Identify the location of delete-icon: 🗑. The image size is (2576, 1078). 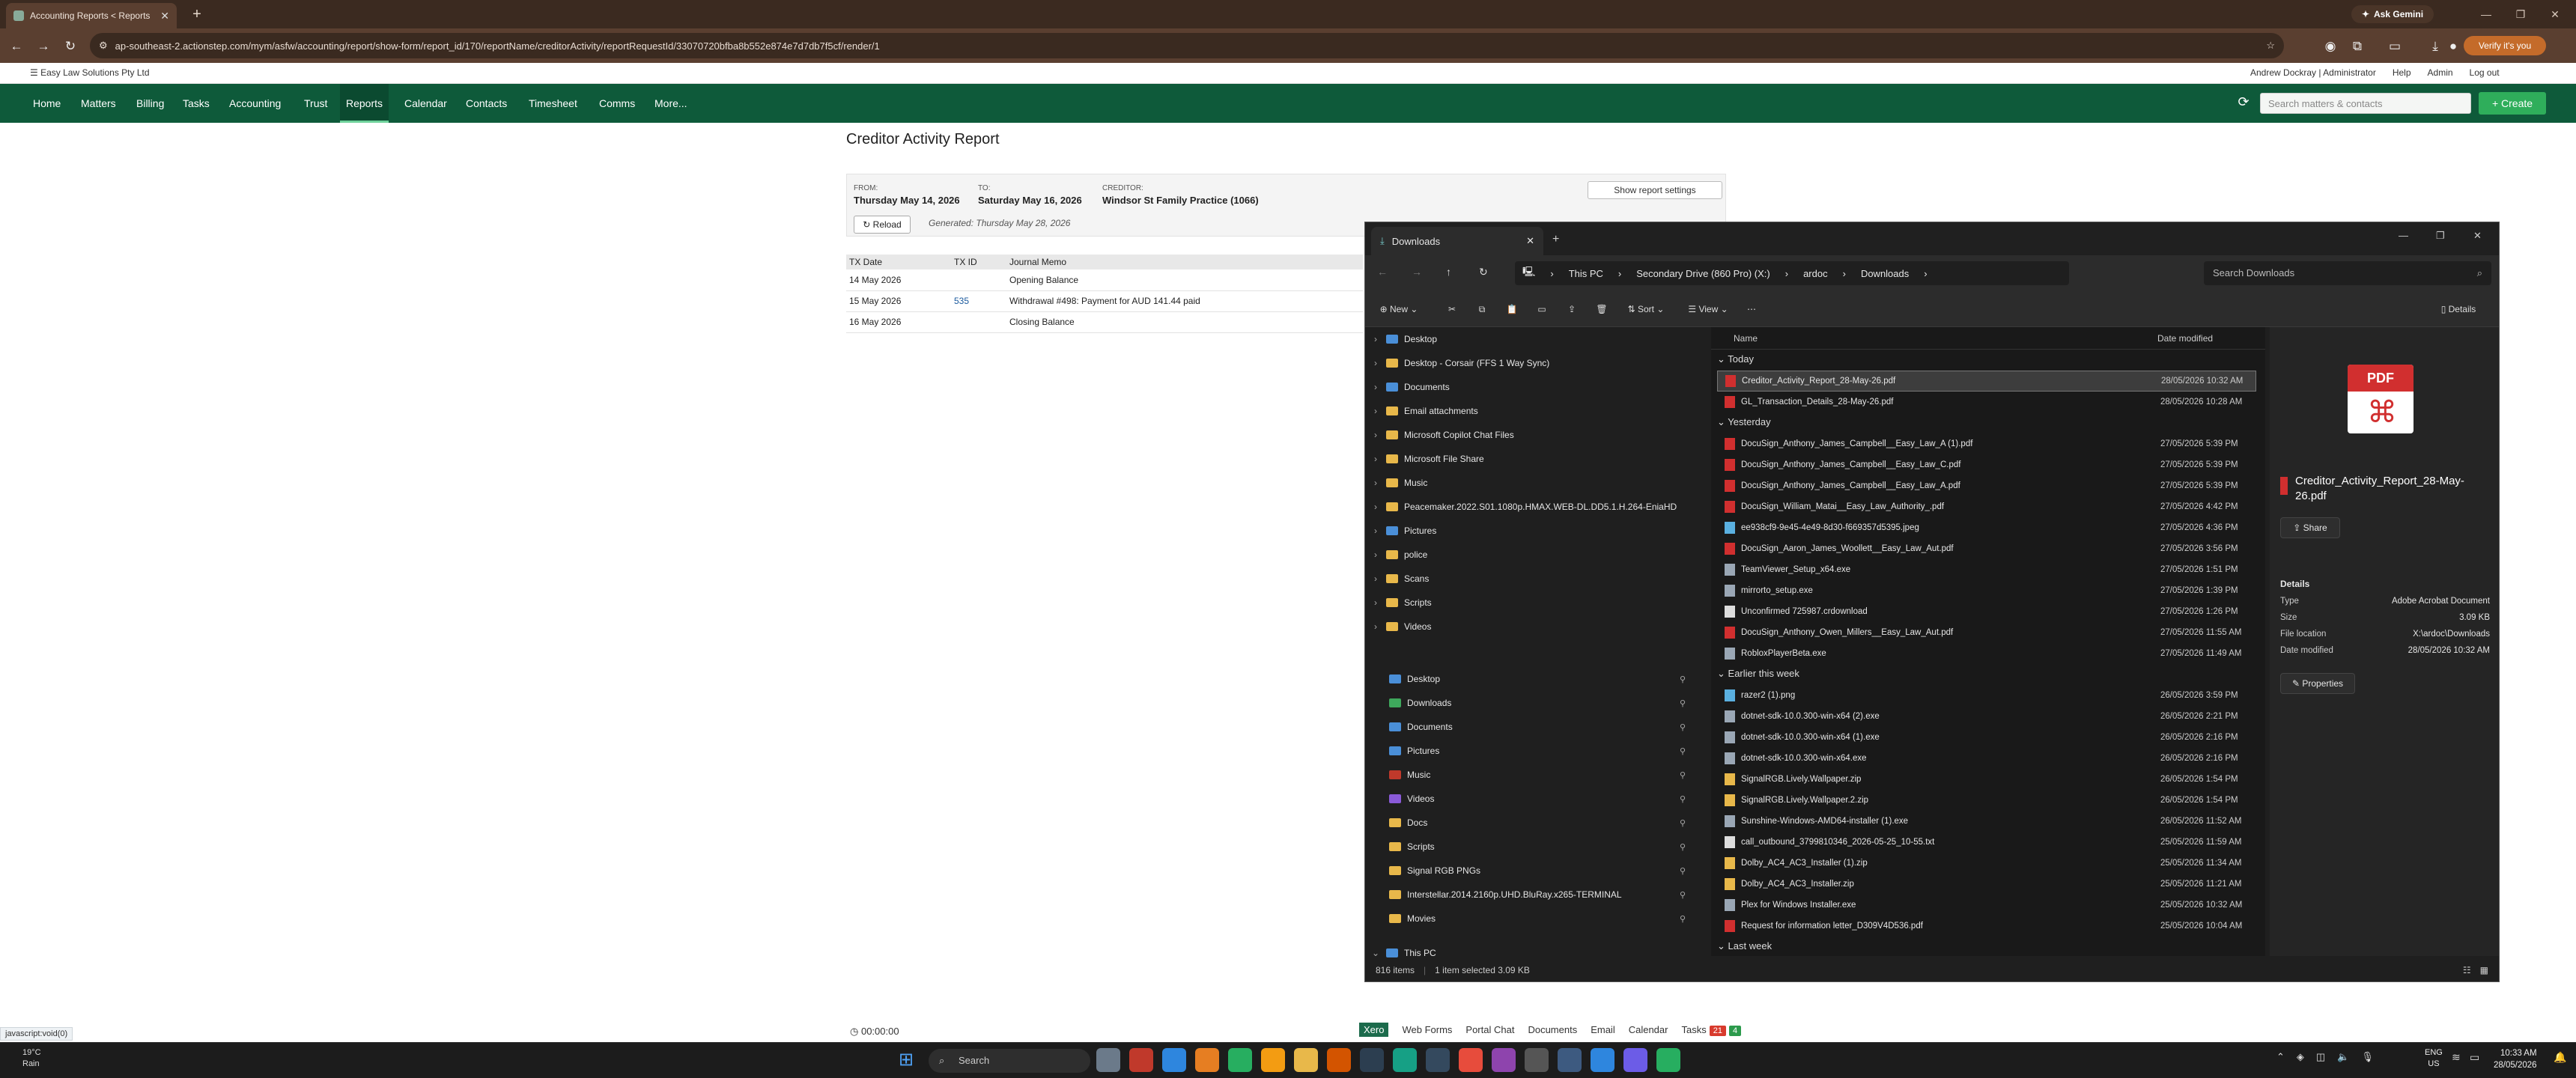
(1602, 309).